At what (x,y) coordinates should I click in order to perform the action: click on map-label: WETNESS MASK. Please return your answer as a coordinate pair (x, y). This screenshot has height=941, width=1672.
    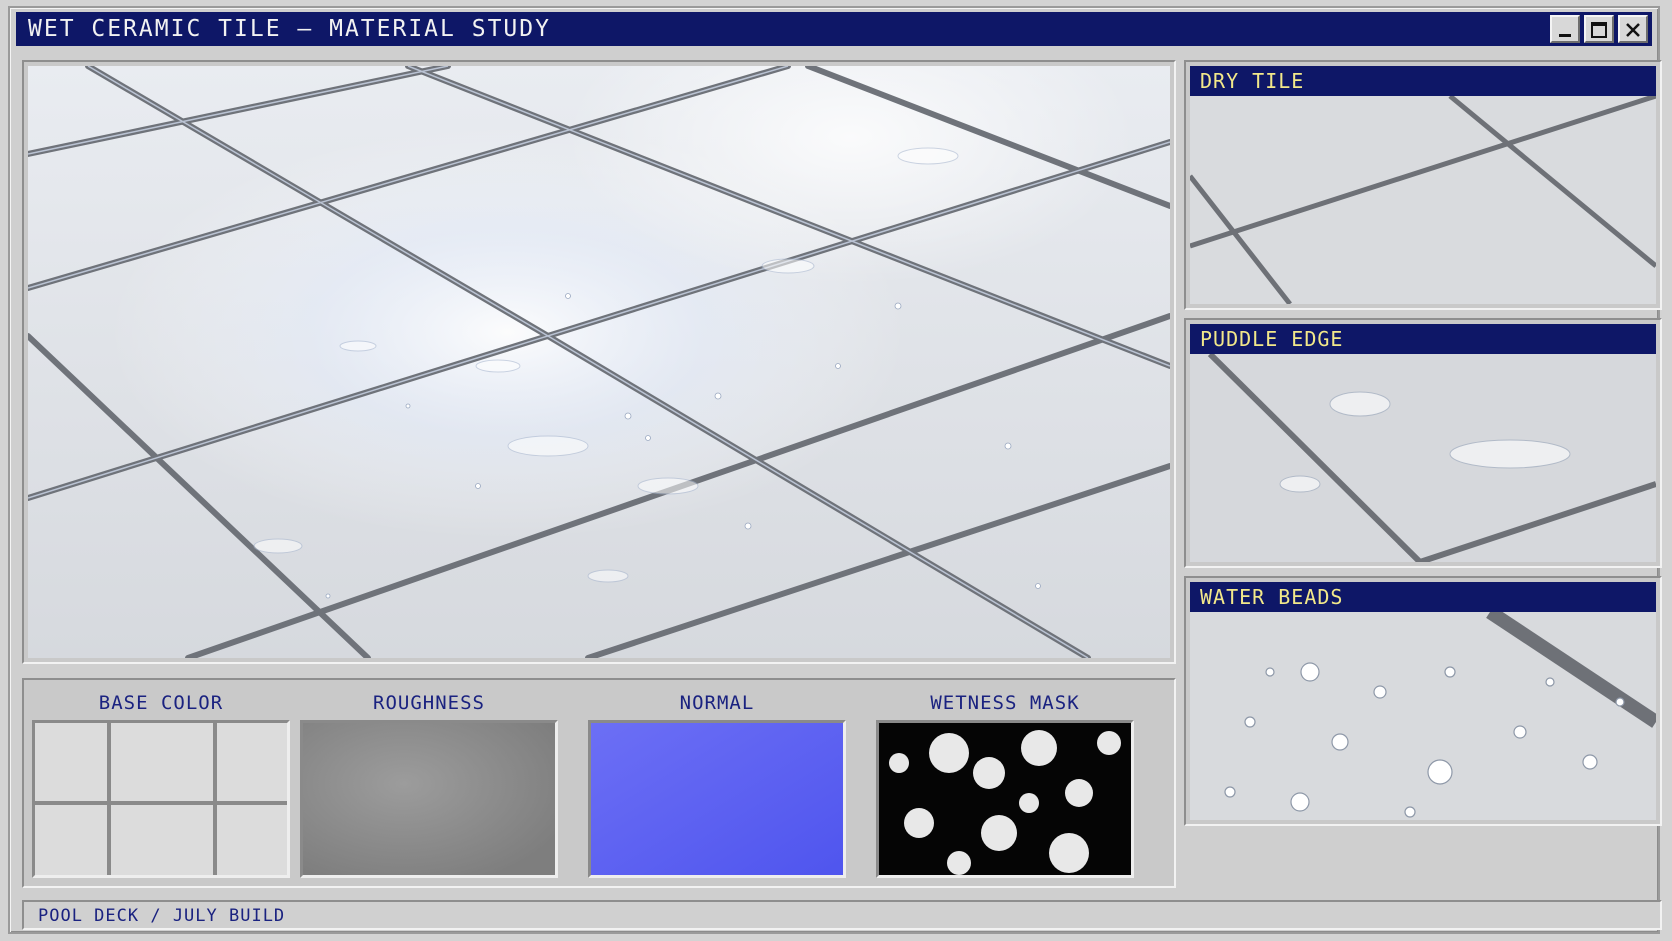
    Looking at the image, I should click on (1005, 703).